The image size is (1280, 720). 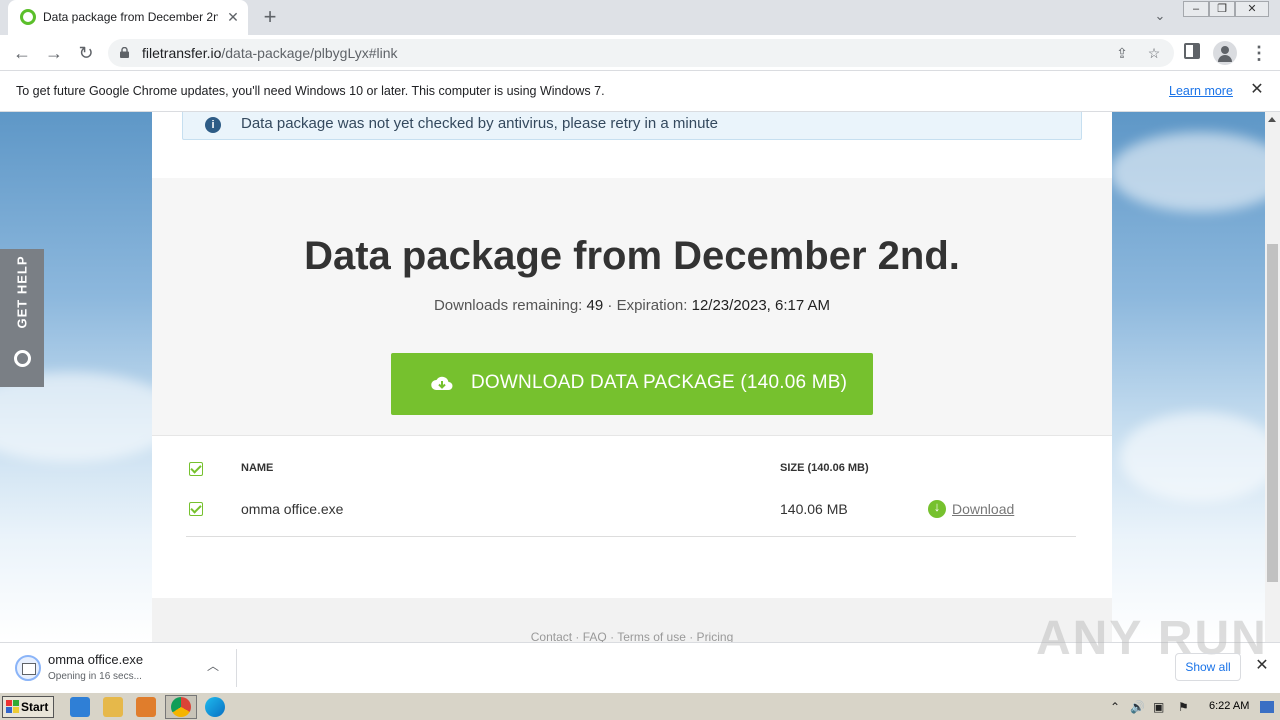 What do you see at coordinates (22, 292) in the screenshot?
I see `get-help-label: GET HELP` at bounding box center [22, 292].